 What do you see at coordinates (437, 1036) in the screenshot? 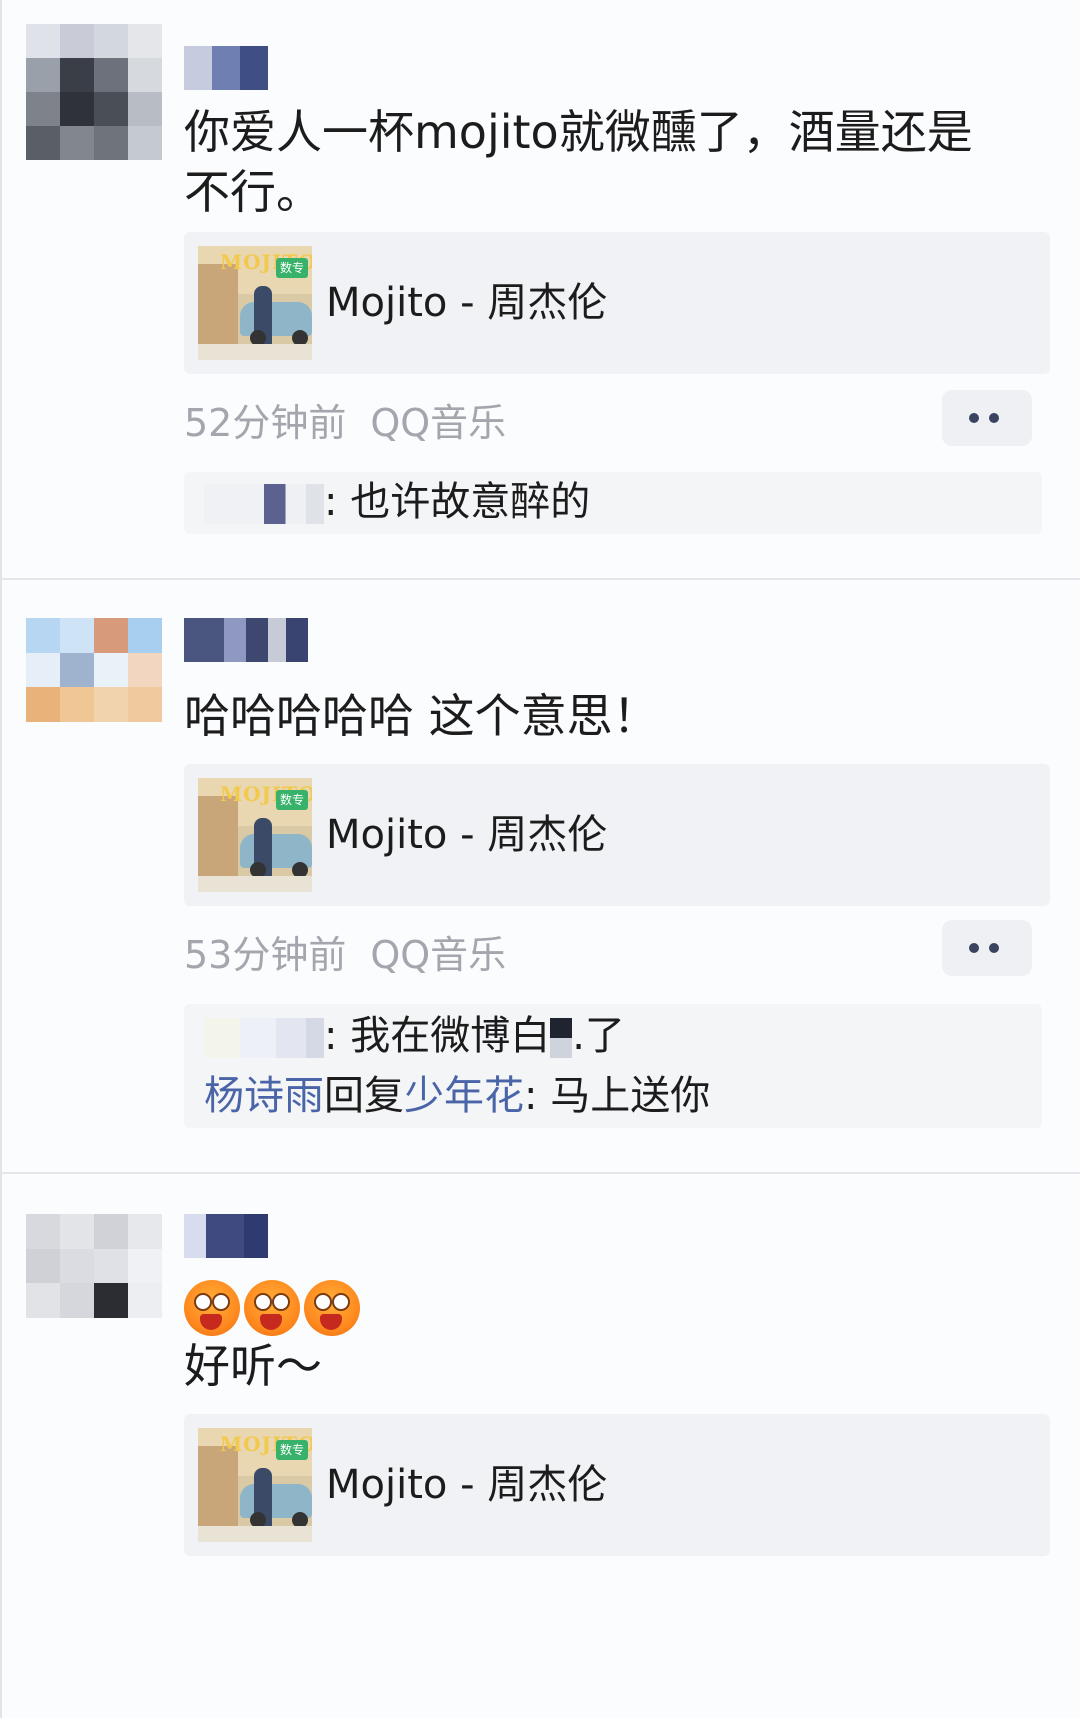
I see `reply-text: : 我在微博白` at bounding box center [437, 1036].